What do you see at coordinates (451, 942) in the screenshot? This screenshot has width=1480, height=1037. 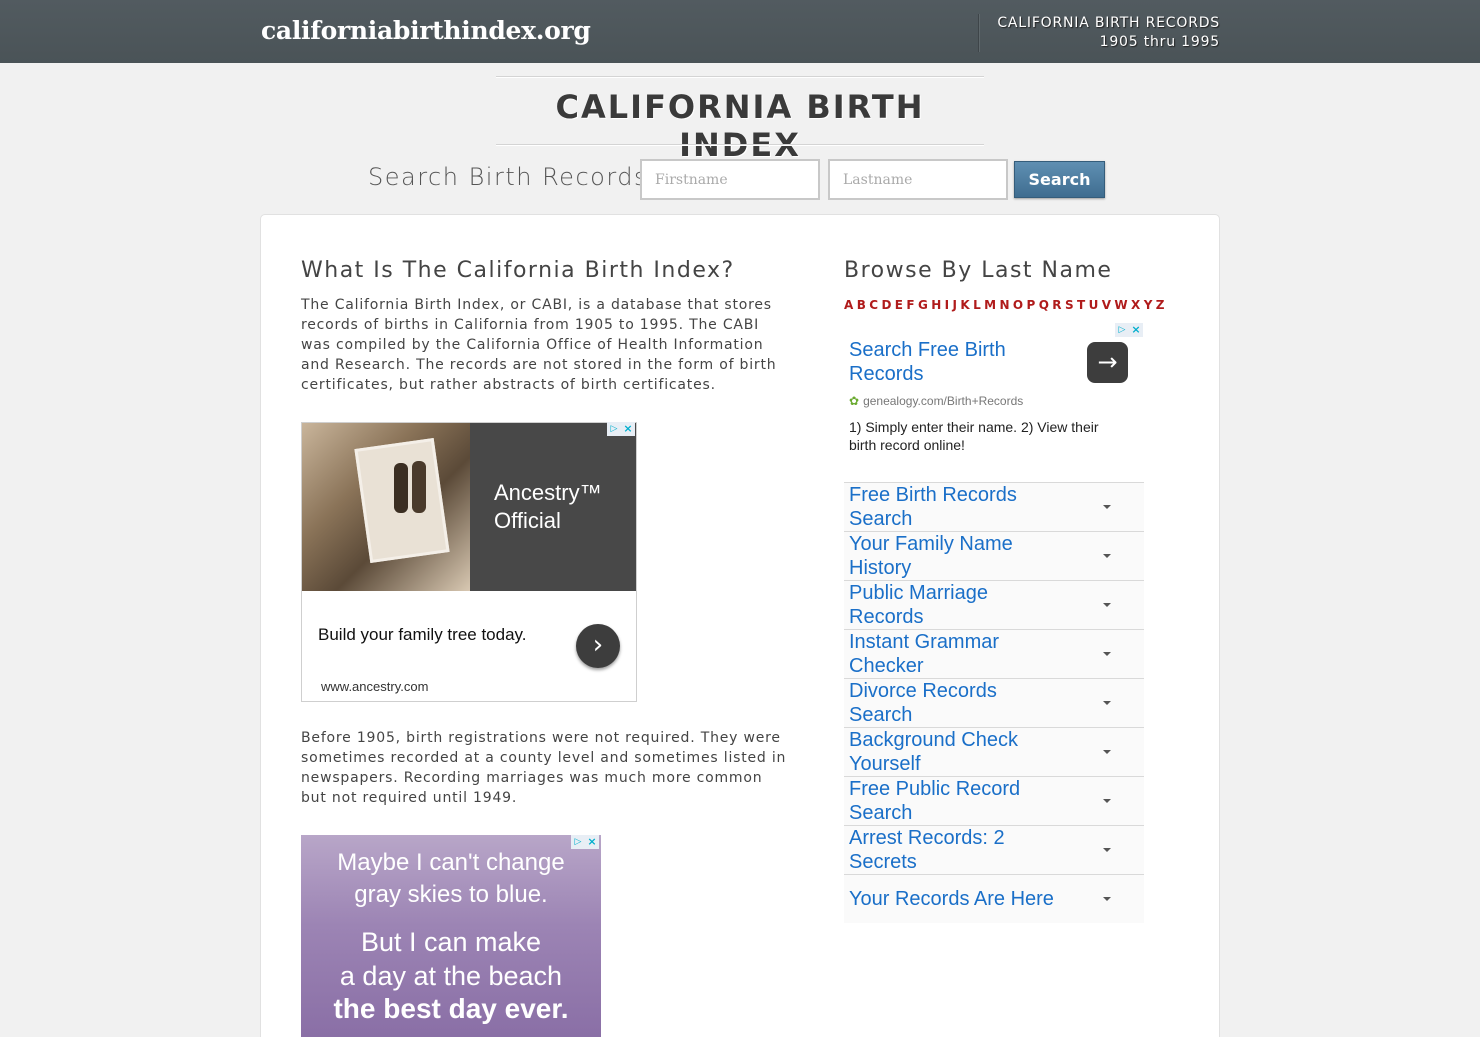 I see `sky-ad-line3: But I can make` at bounding box center [451, 942].